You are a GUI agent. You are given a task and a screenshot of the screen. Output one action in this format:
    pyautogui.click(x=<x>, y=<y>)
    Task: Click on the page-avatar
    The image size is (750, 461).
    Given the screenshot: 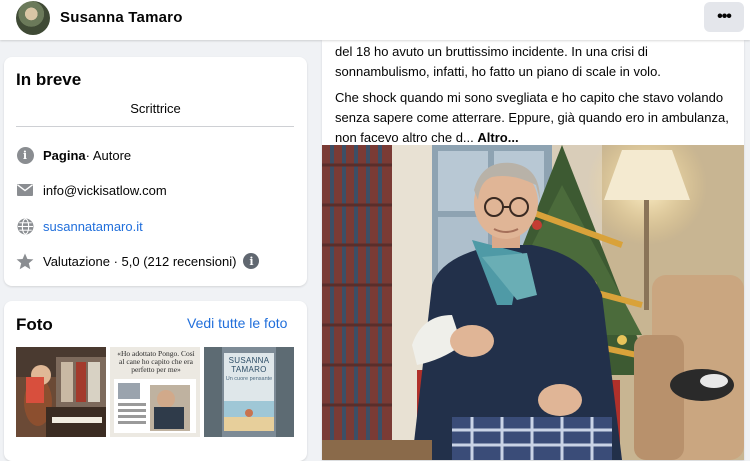 What is the action you would take?
    pyautogui.click(x=33, y=18)
    